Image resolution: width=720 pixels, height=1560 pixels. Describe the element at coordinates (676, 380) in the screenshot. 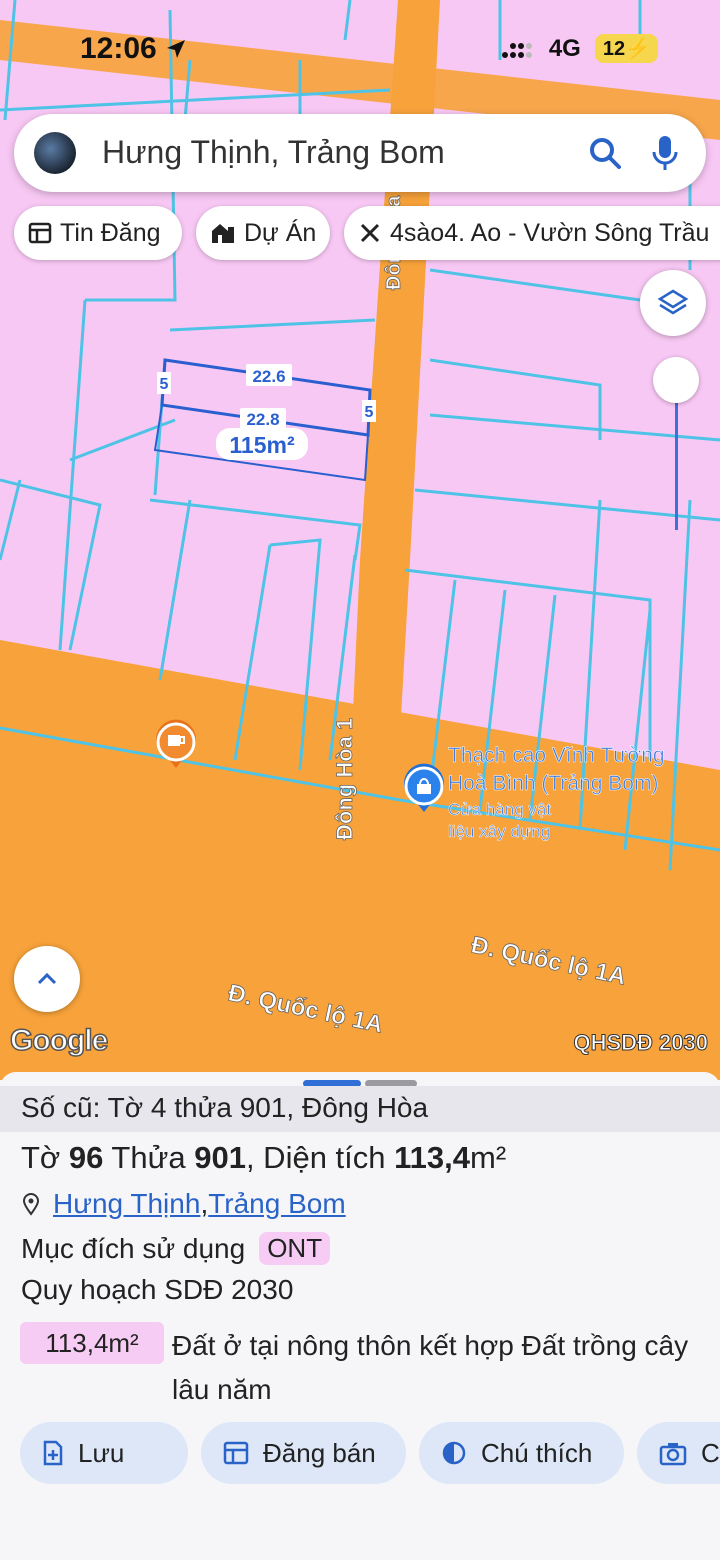

I see `opacity-slider-handle` at that location.